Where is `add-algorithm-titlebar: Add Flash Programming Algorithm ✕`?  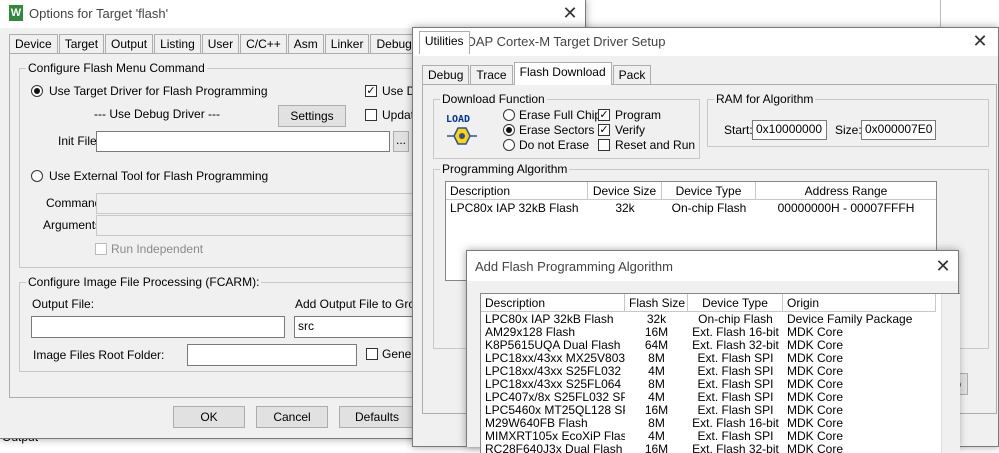
add-algorithm-titlebar: Add Flash Programming Algorithm ✕ is located at coordinates (712, 266).